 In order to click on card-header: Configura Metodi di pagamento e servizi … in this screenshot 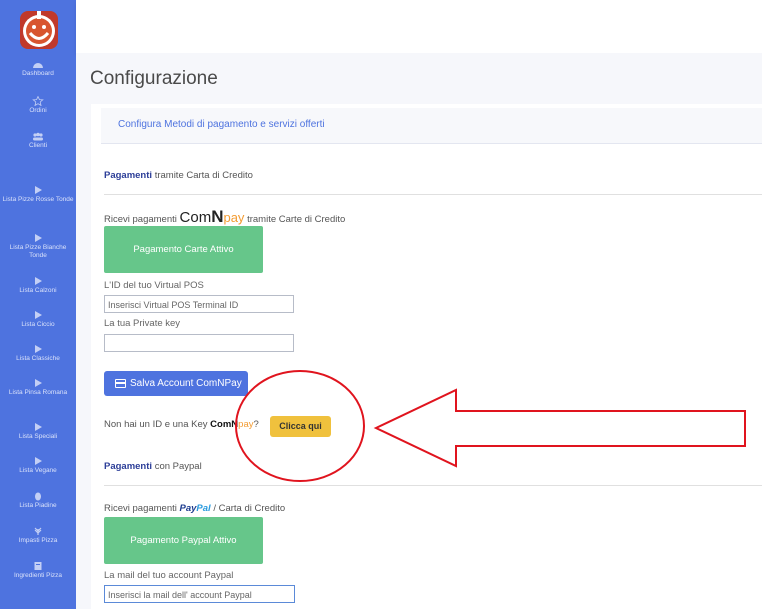, I will do `click(431, 126)`.